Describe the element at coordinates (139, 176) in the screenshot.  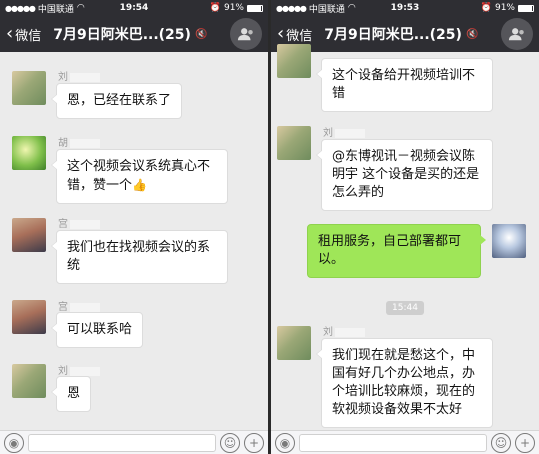
I see `message-bubble: 这个视频会议系统真心不错，赞一个👍` at that location.